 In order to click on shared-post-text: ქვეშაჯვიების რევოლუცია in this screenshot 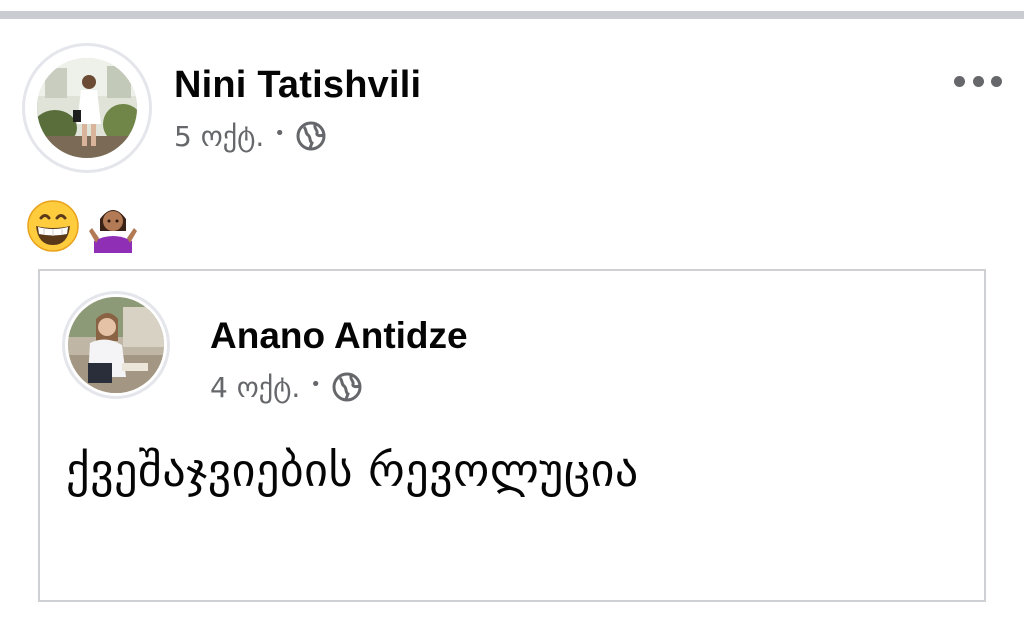, I will do `click(352, 470)`.